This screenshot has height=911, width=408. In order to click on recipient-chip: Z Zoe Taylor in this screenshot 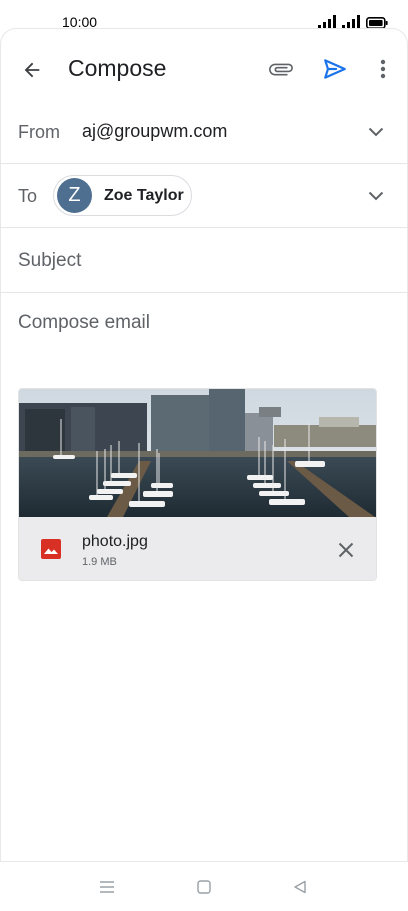, I will do `click(122, 195)`.